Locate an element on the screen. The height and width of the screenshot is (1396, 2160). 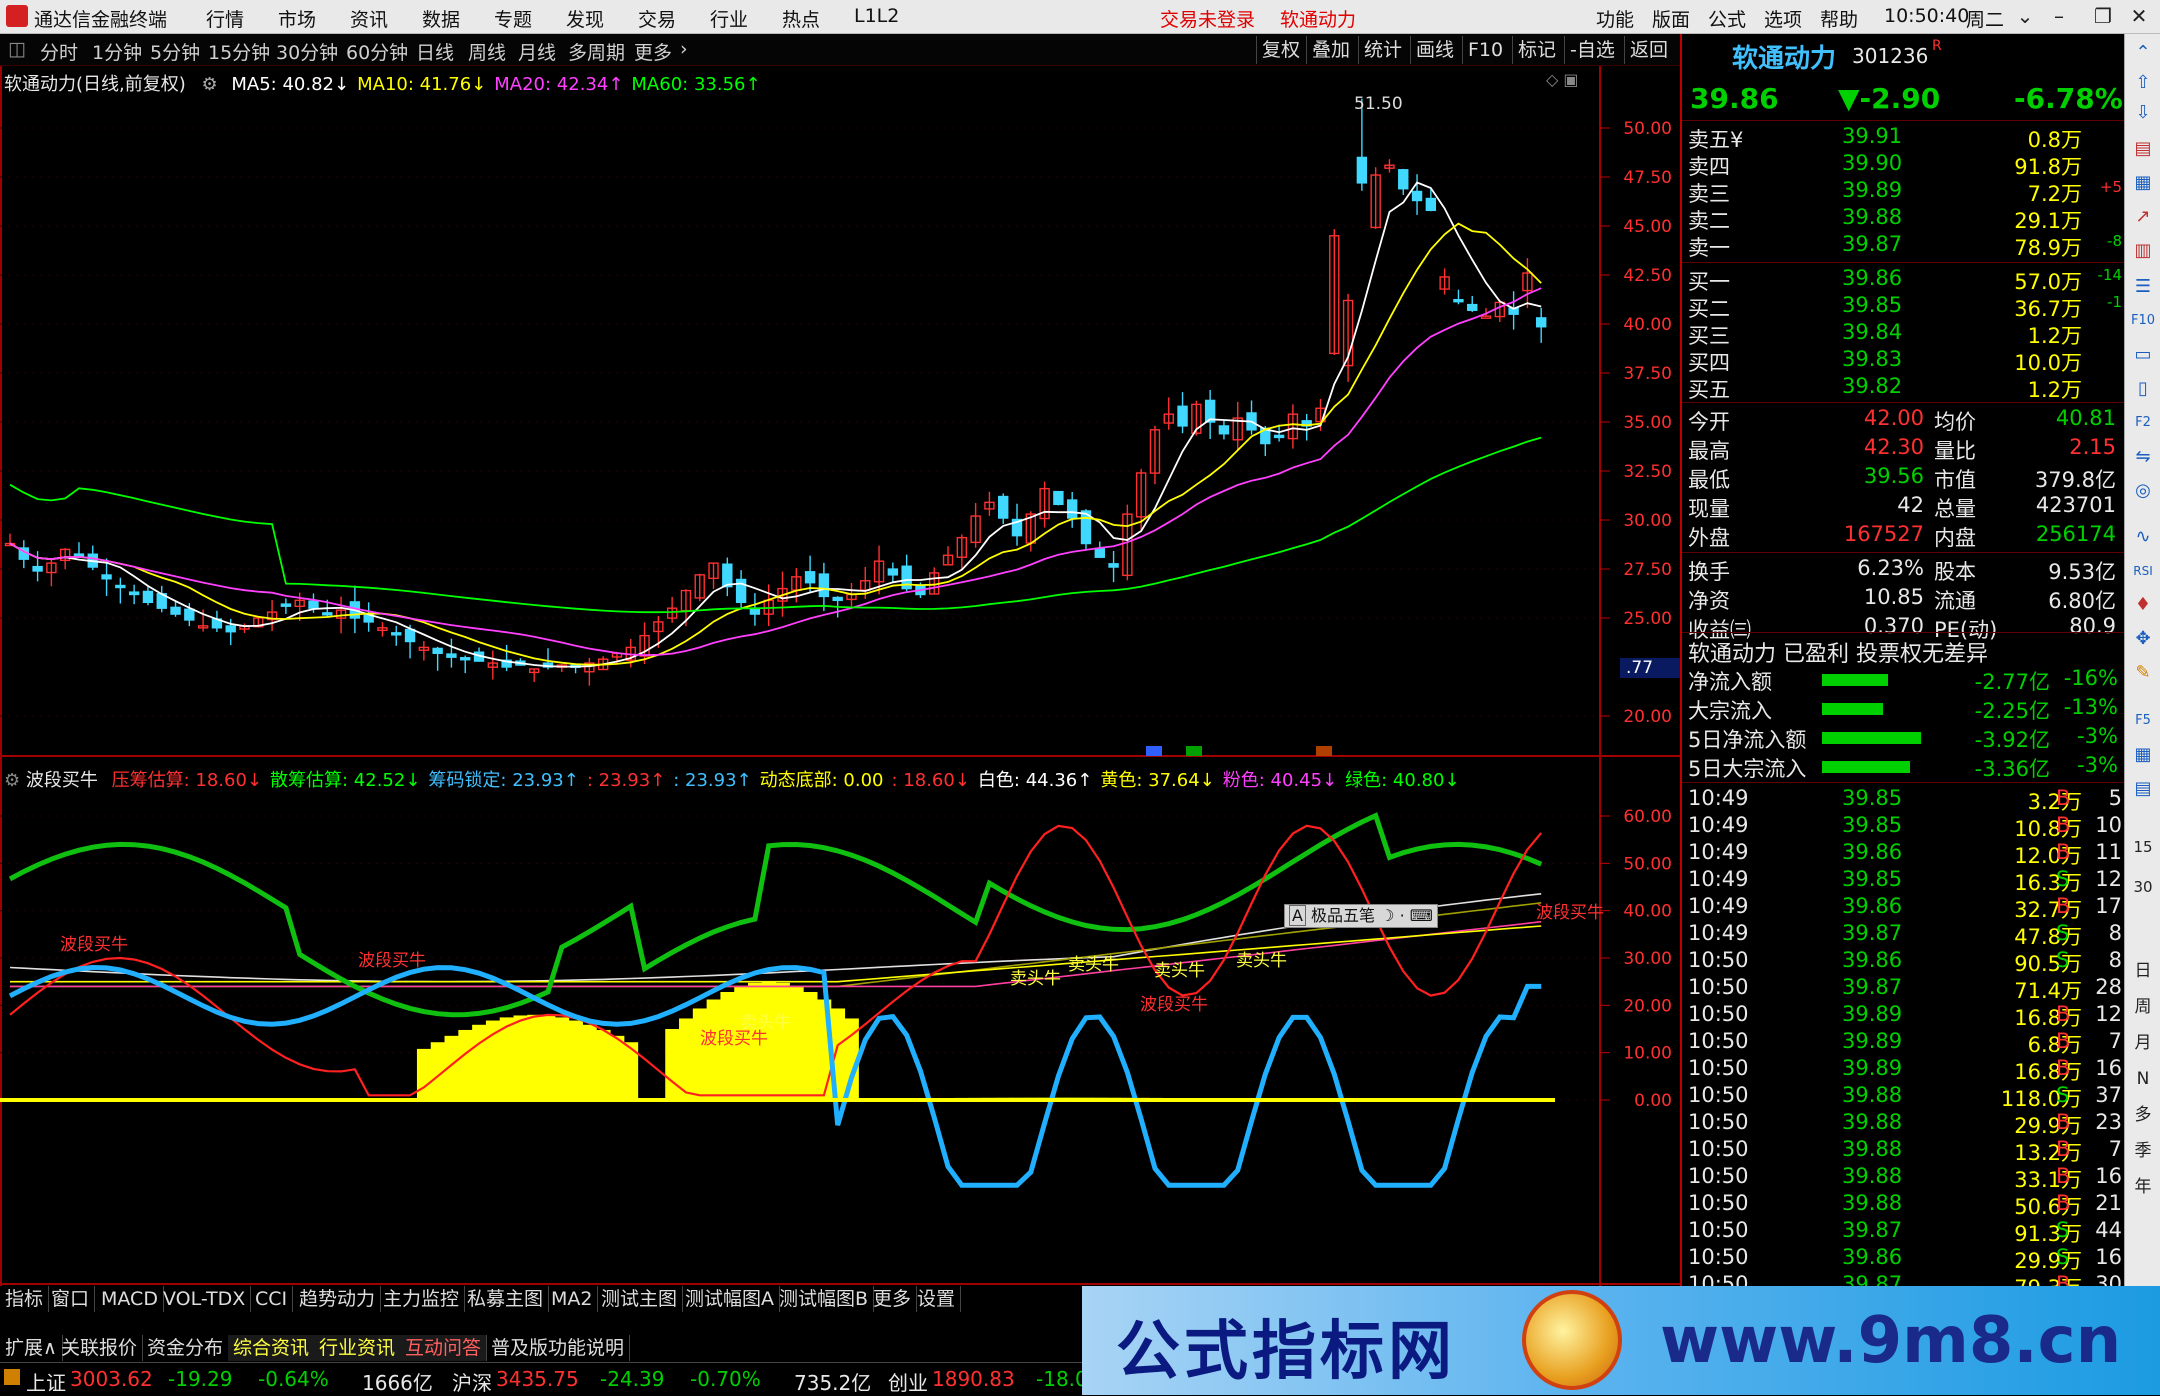
menu-layout: 版面 is located at coordinates (1671, 18).